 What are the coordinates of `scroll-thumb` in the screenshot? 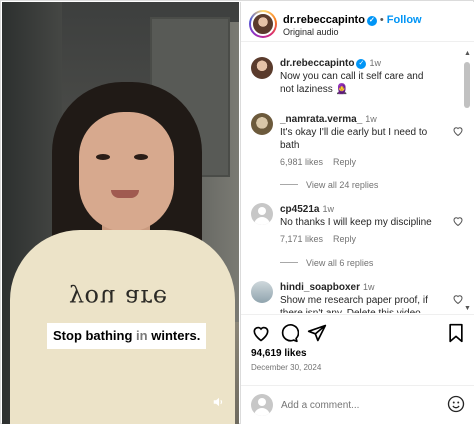 It's located at (467, 85).